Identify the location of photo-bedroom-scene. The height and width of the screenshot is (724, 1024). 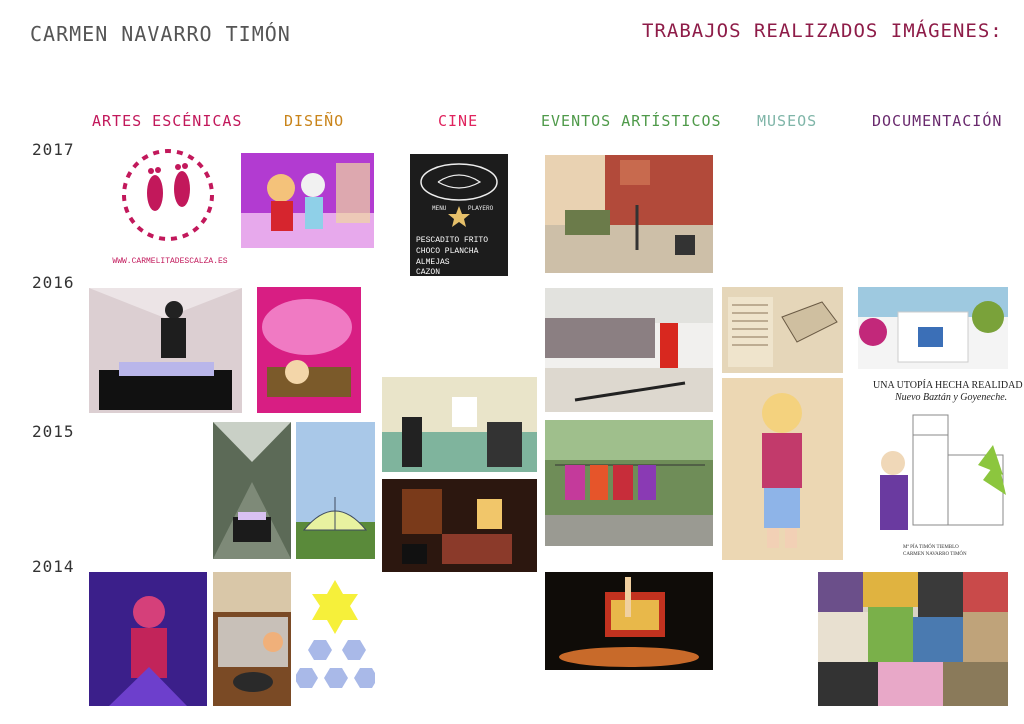
(252, 639).